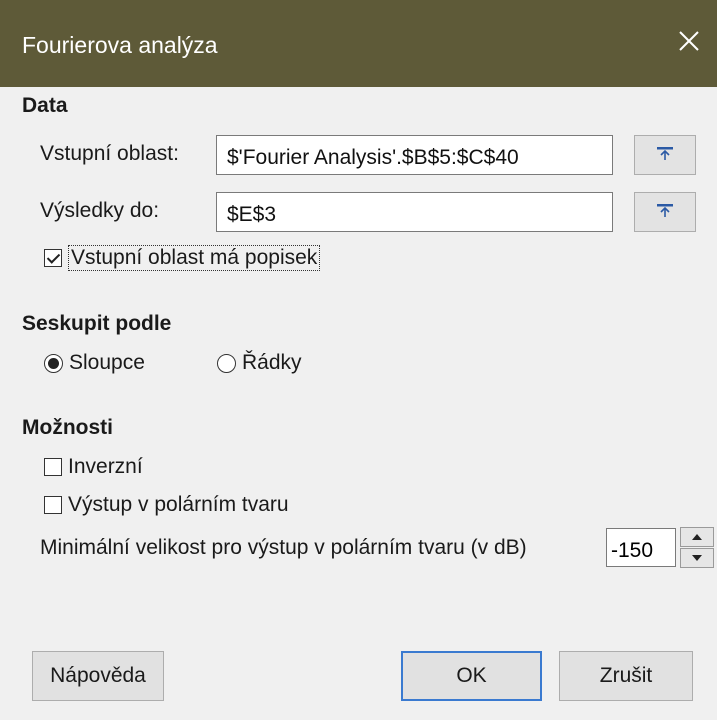 This screenshot has height=720, width=717. I want to click on triangle-up-icon, so click(697, 537).